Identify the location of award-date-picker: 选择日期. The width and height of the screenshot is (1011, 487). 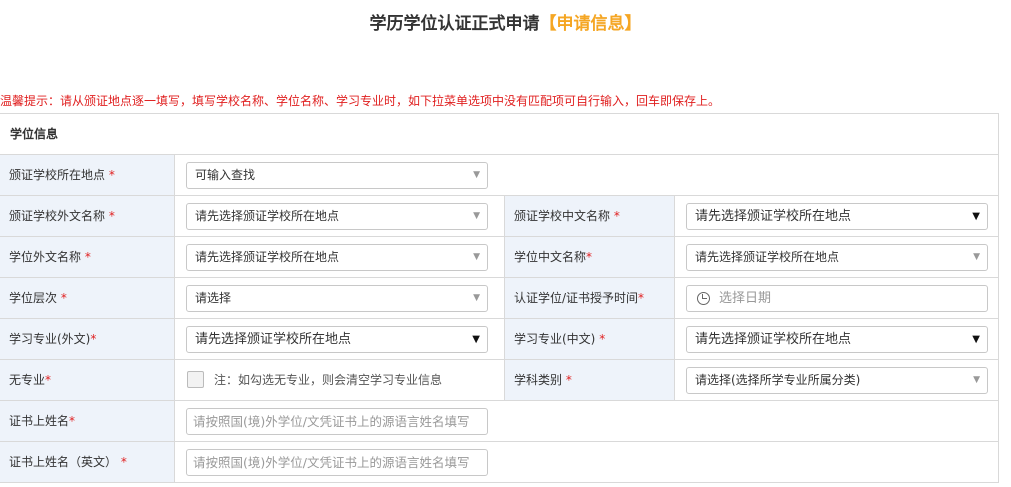
(837, 298).